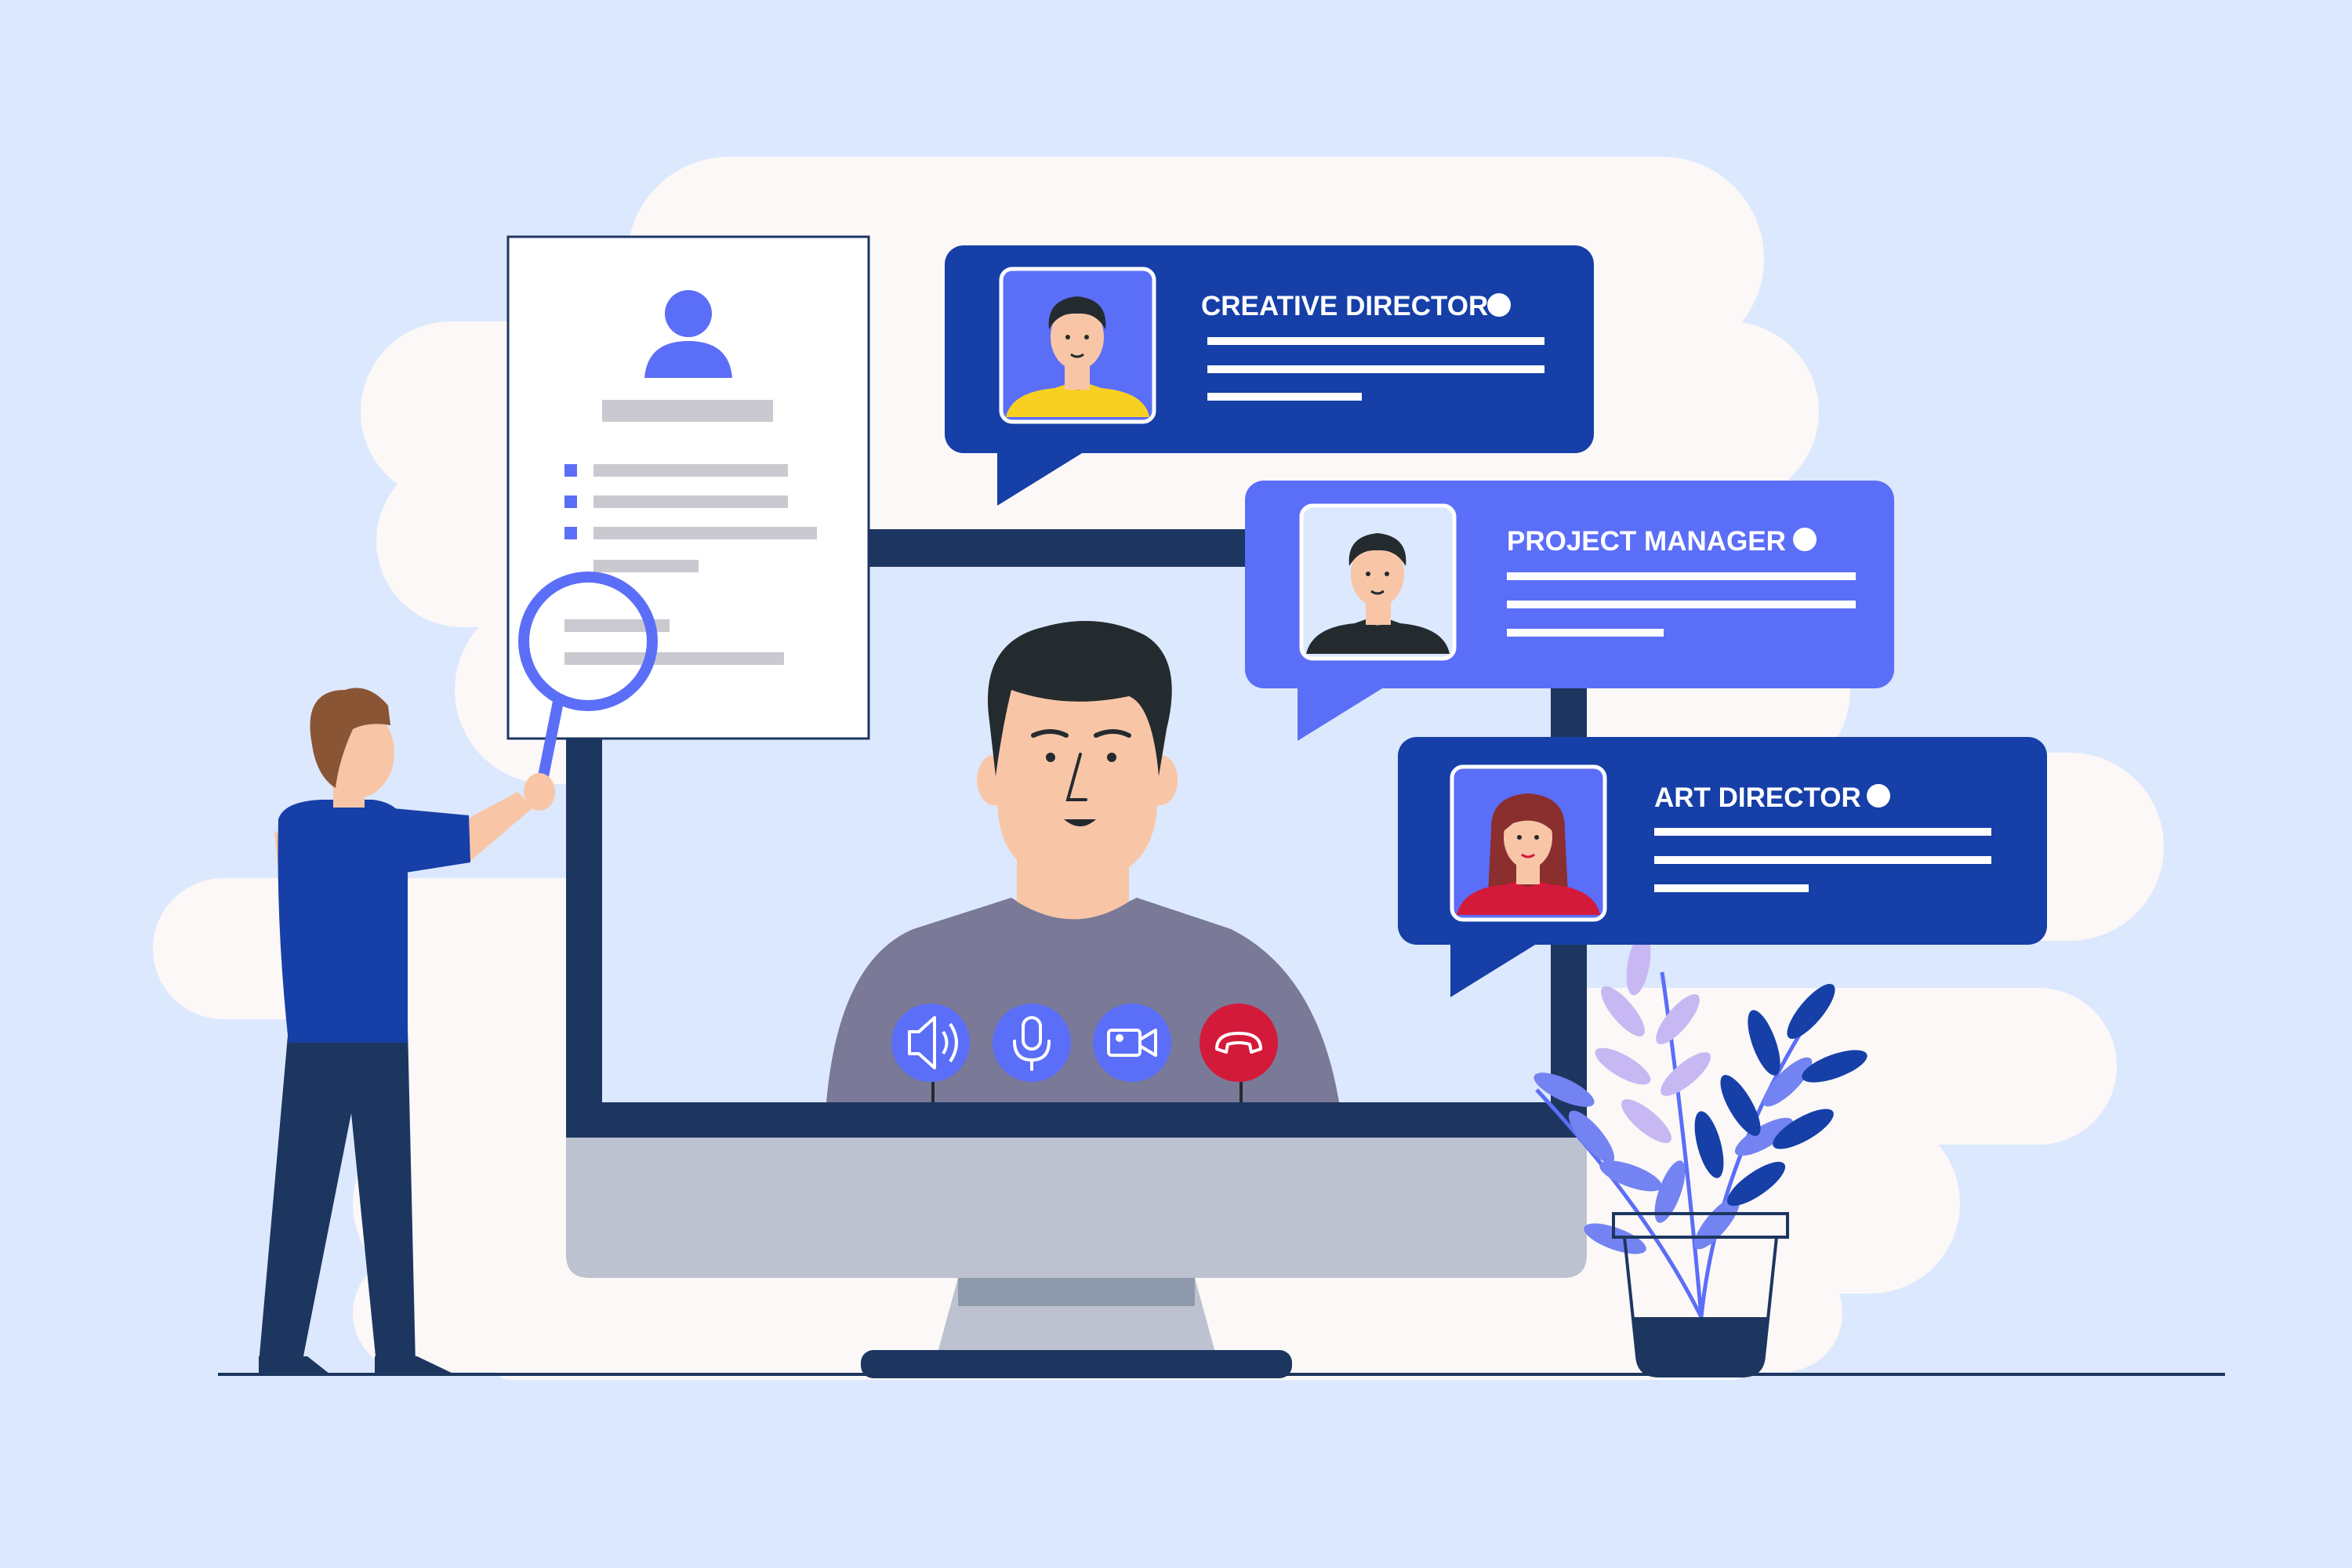  I want to click on woman-red-shirt-avatar, so click(1528, 843).